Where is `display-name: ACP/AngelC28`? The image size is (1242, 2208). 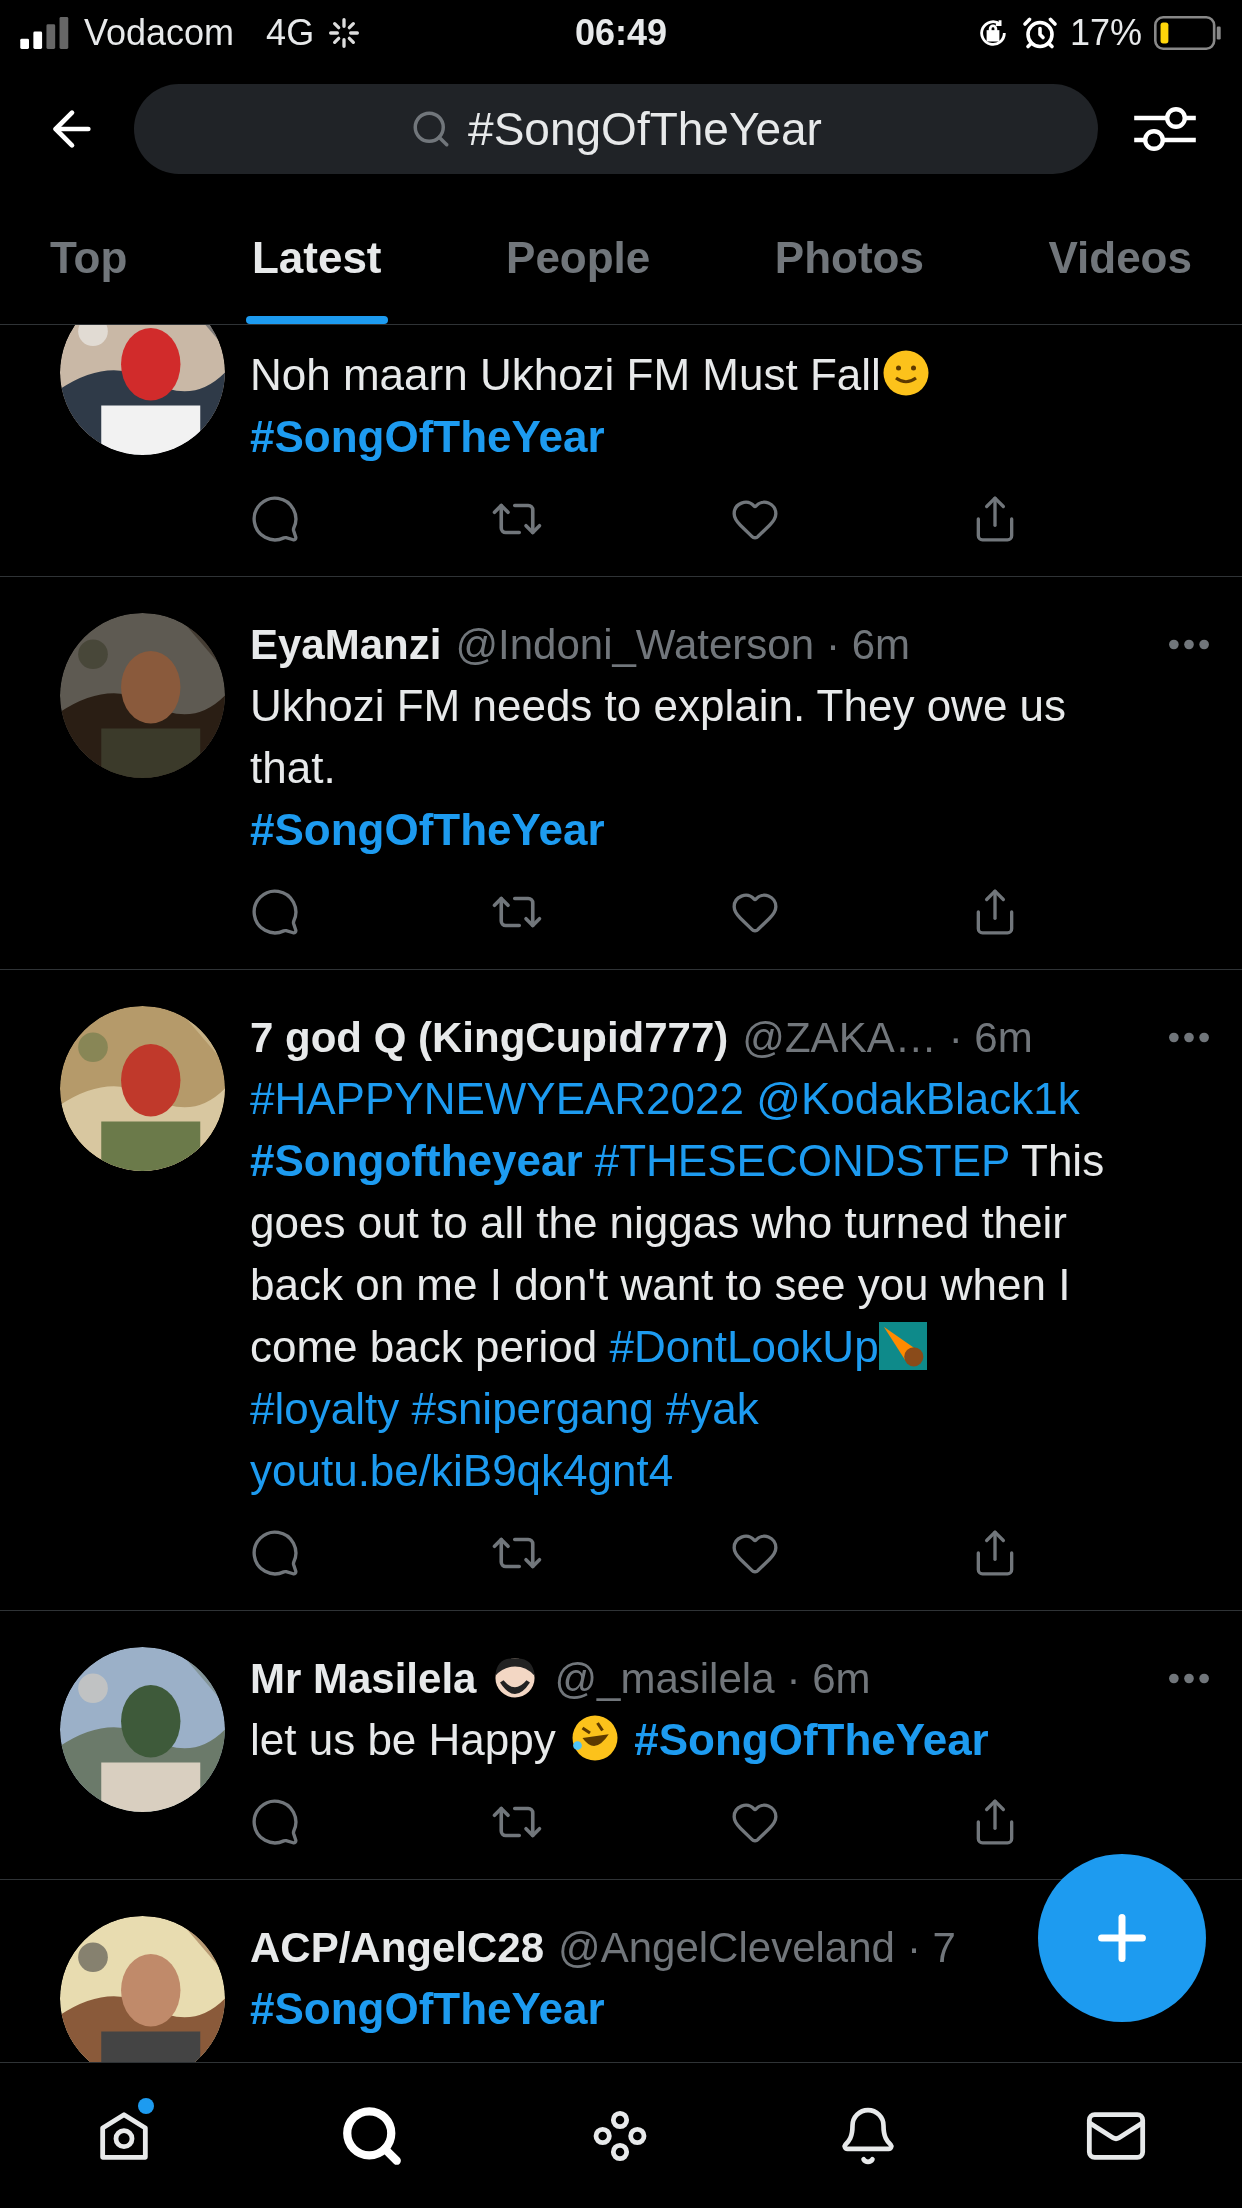
display-name: ACP/AngelC28 is located at coordinates (397, 1947).